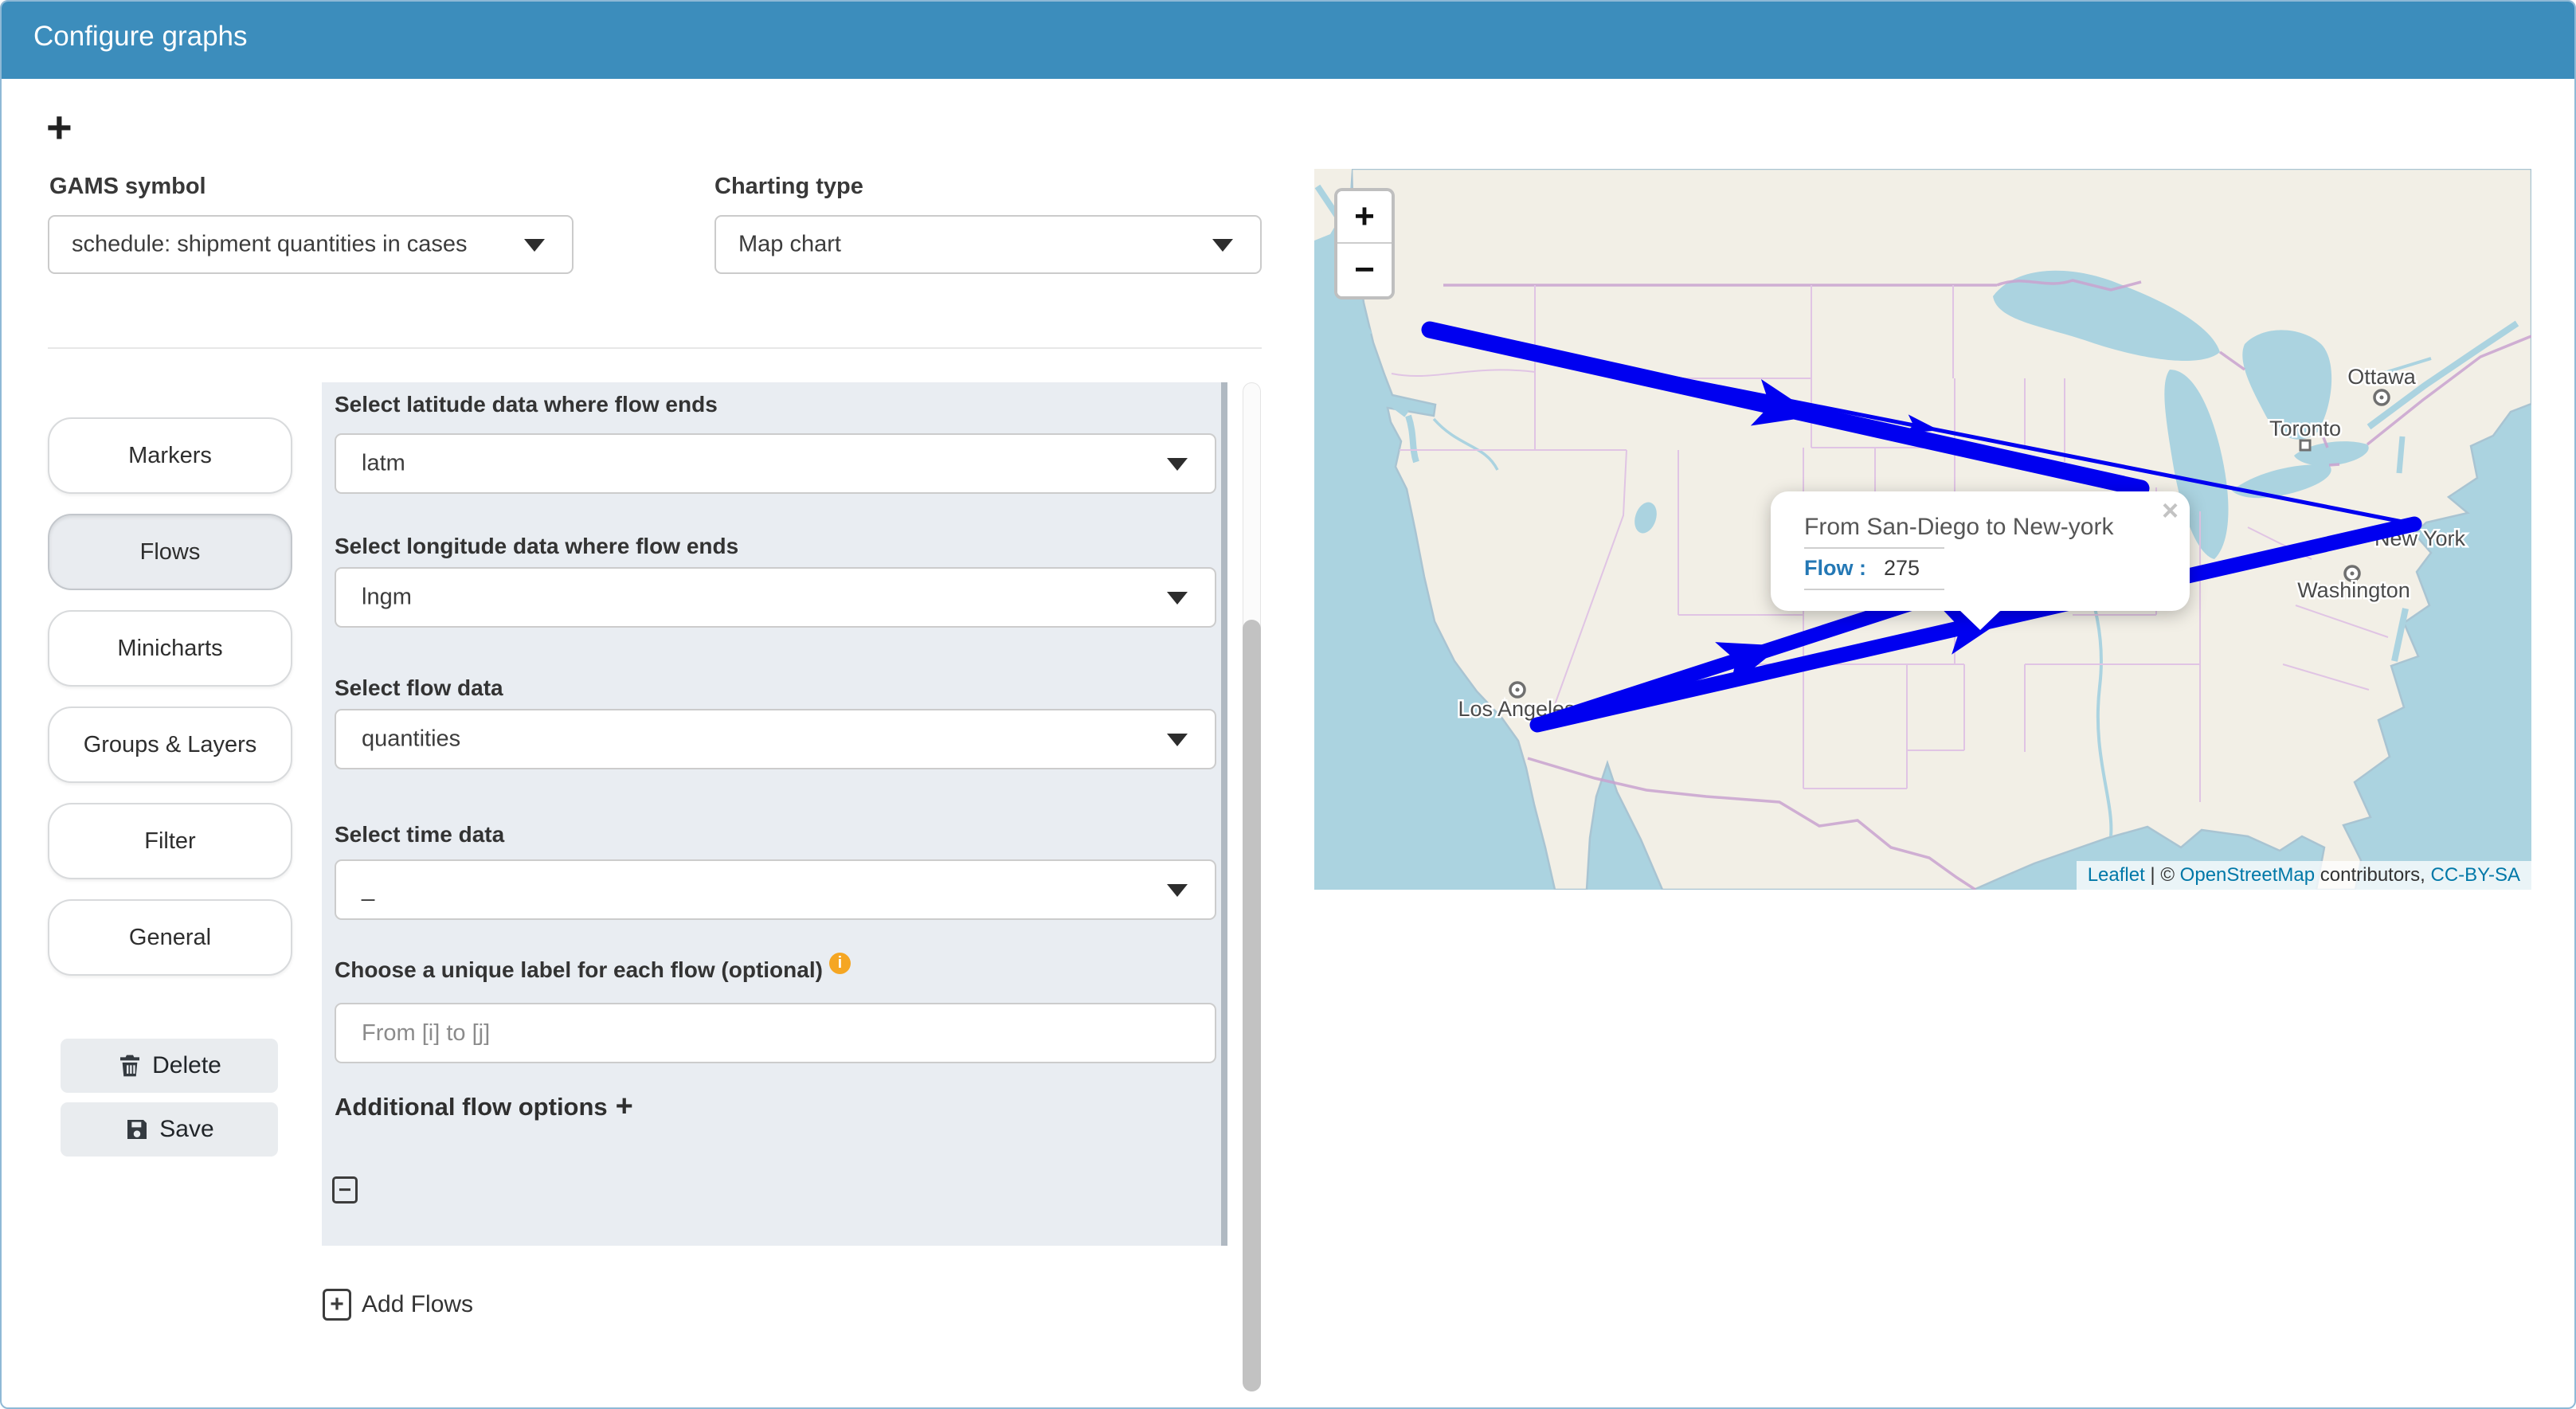 The image size is (2576, 1409). Describe the element at coordinates (1364, 217) in the screenshot. I see `zoom-in-button: +` at that location.